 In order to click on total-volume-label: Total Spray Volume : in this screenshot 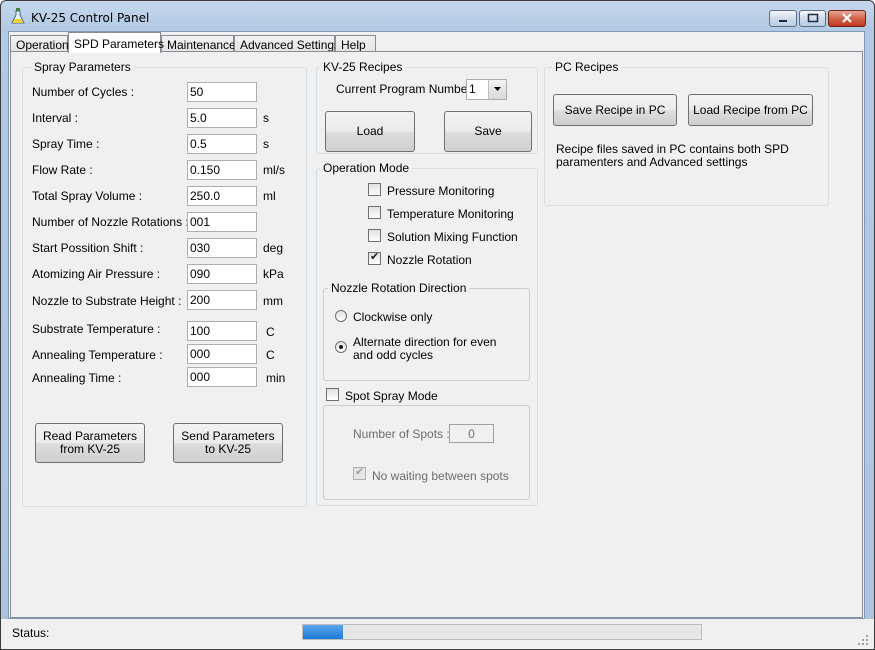, I will do `click(87, 196)`.